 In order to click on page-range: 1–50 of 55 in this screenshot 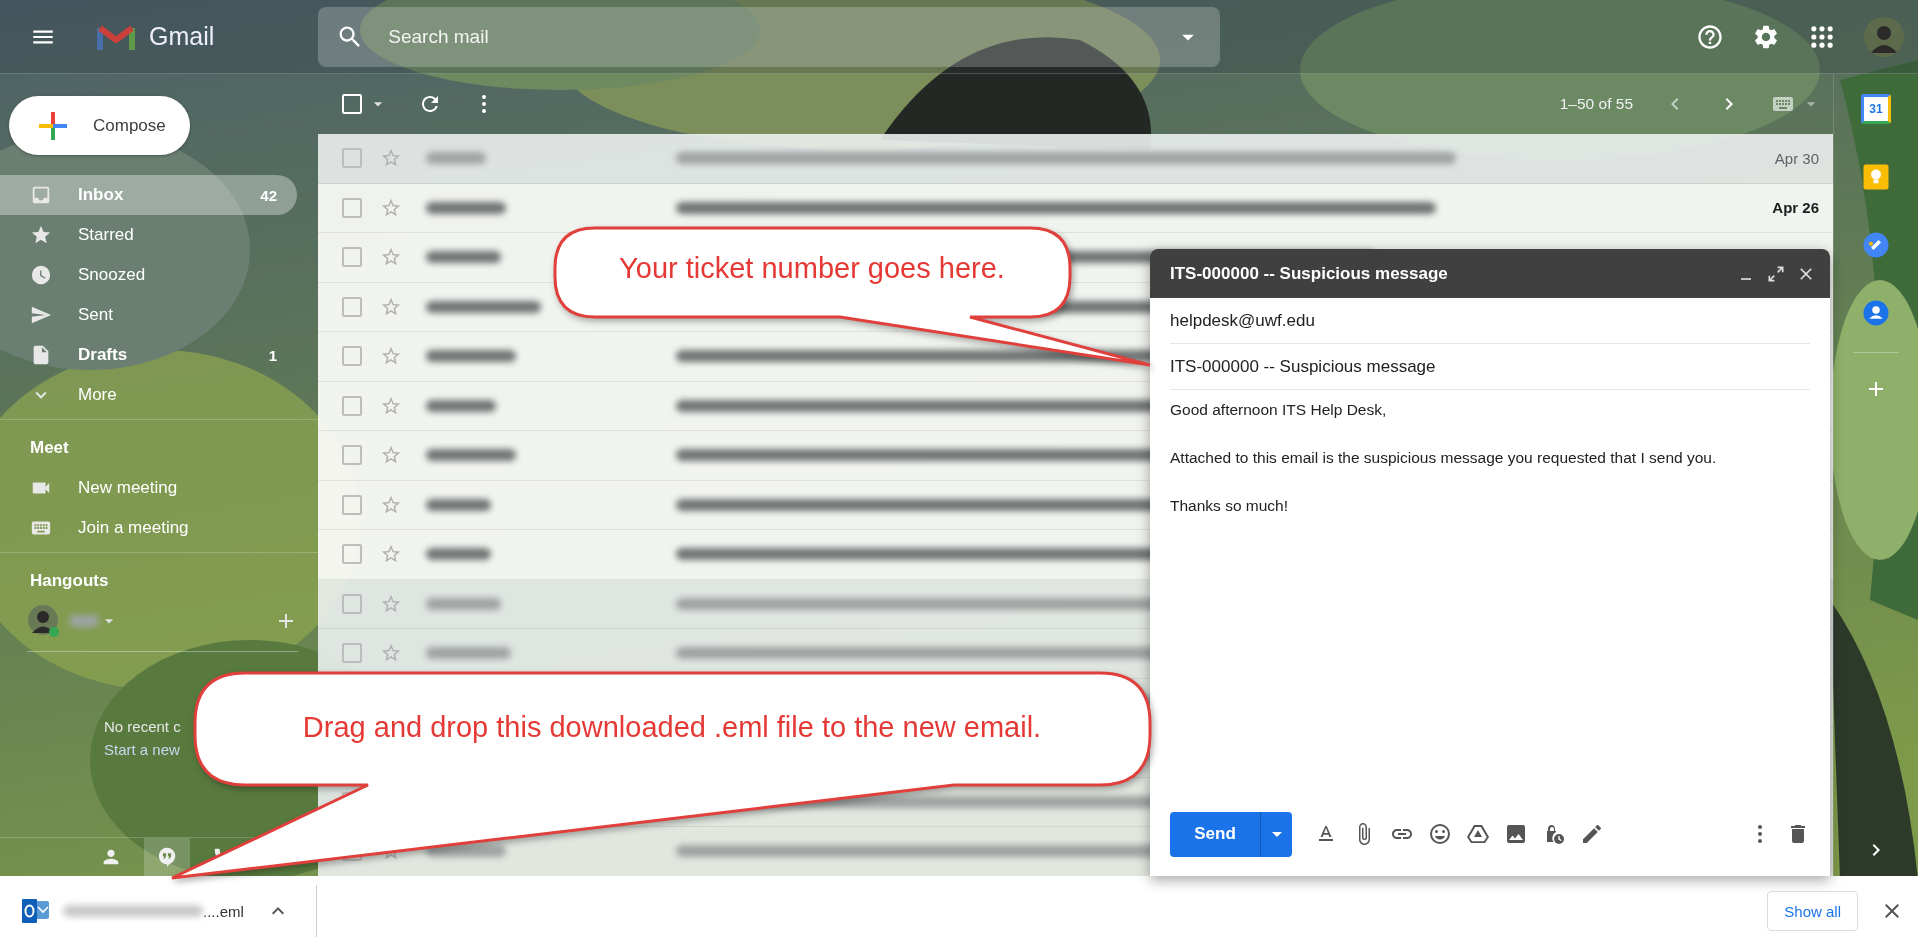, I will do `click(1596, 104)`.